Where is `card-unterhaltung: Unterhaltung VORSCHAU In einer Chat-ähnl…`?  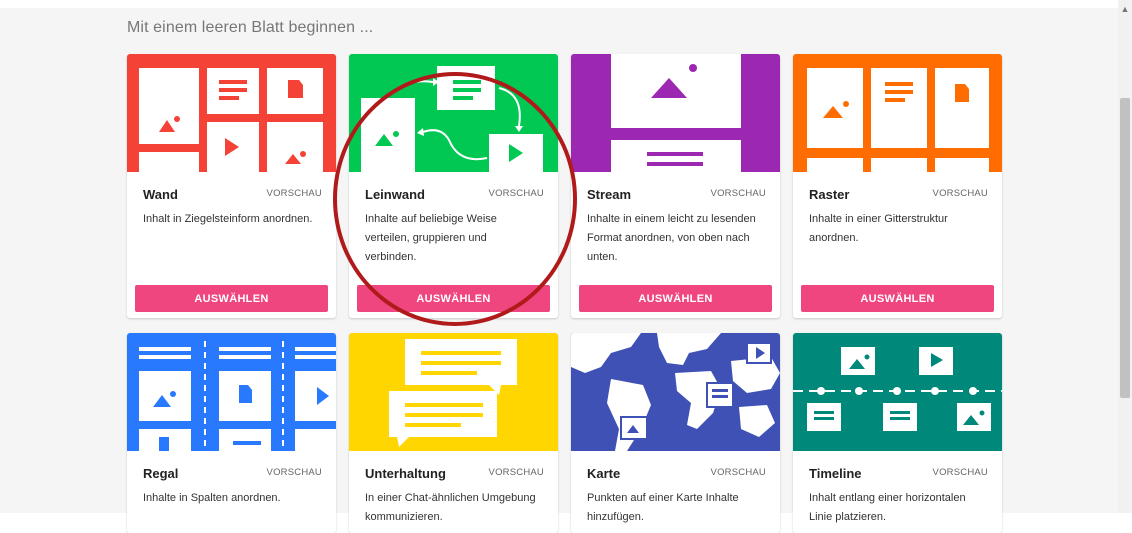 card-unterhaltung: Unterhaltung VORSCHAU In einer Chat-ähnl… is located at coordinates (453, 433).